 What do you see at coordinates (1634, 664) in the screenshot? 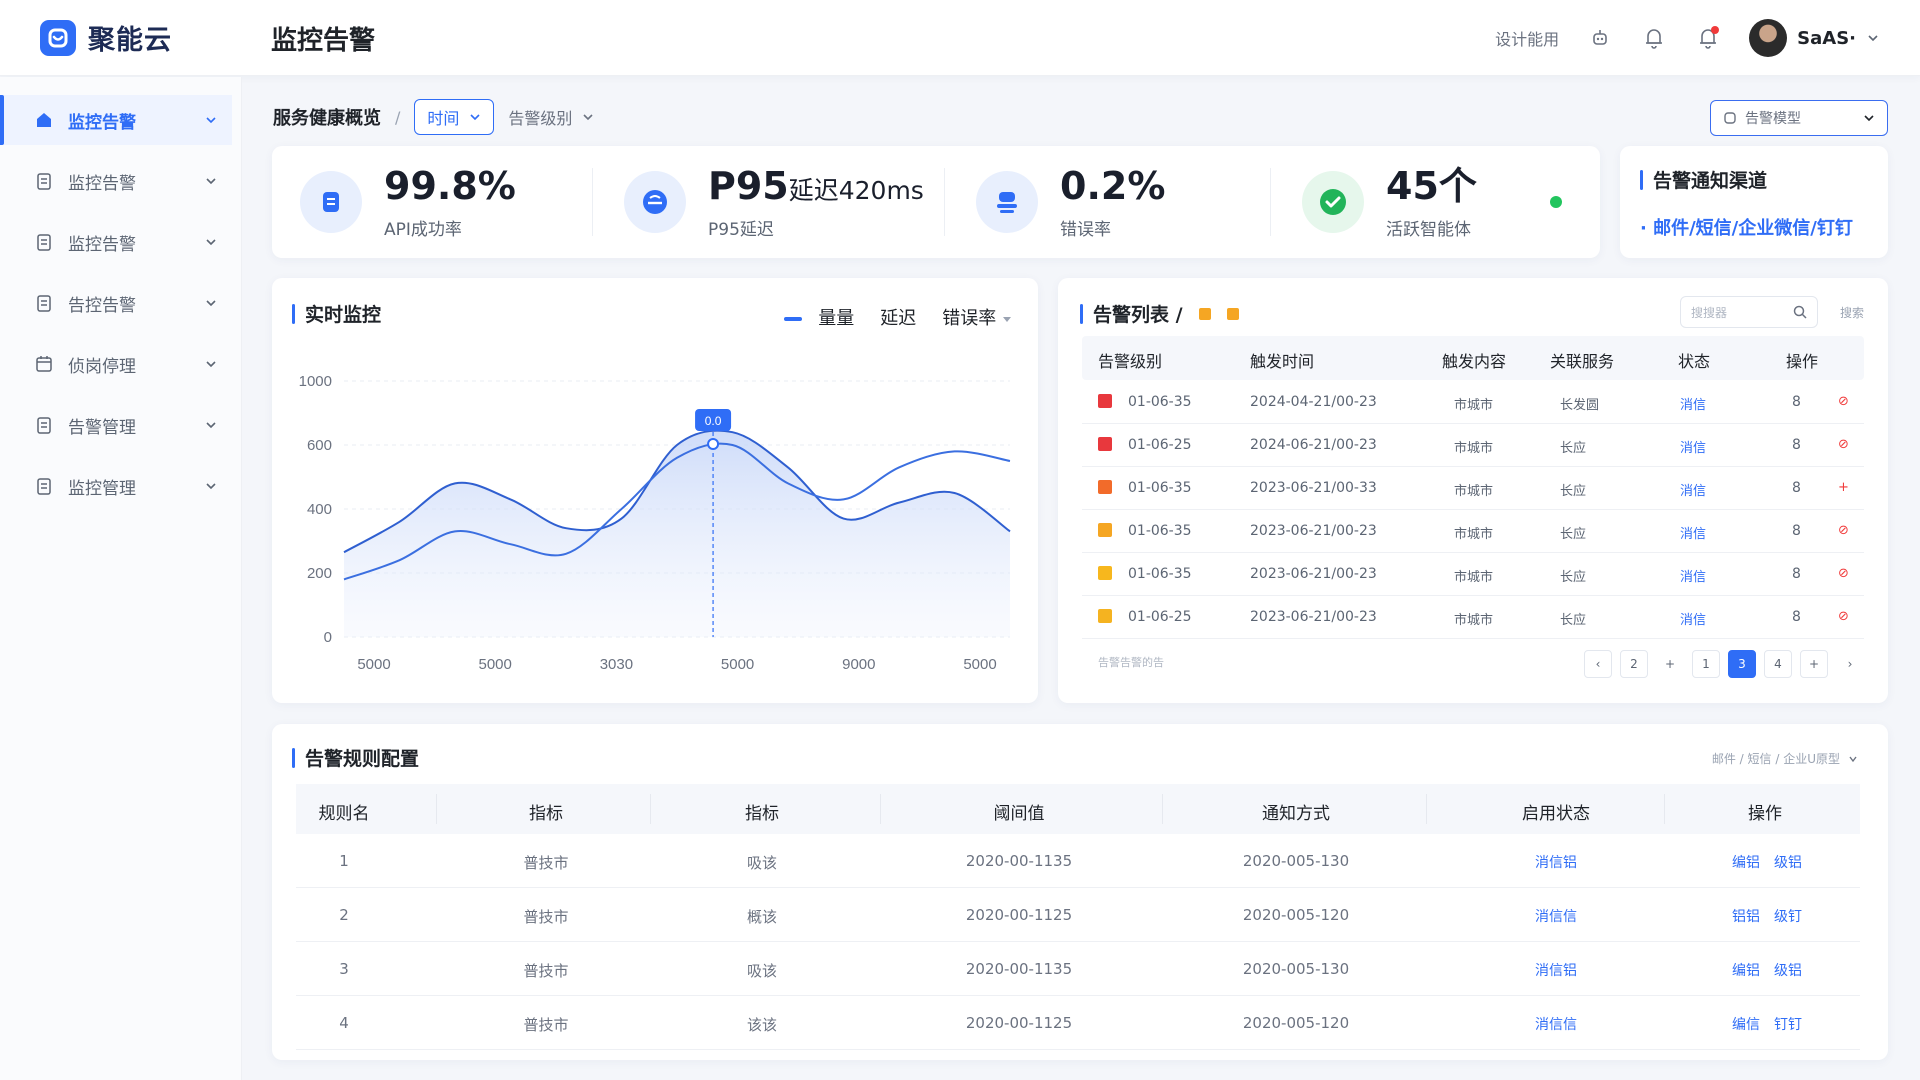
I see `page-button: 2` at bounding box center [1634, 664].